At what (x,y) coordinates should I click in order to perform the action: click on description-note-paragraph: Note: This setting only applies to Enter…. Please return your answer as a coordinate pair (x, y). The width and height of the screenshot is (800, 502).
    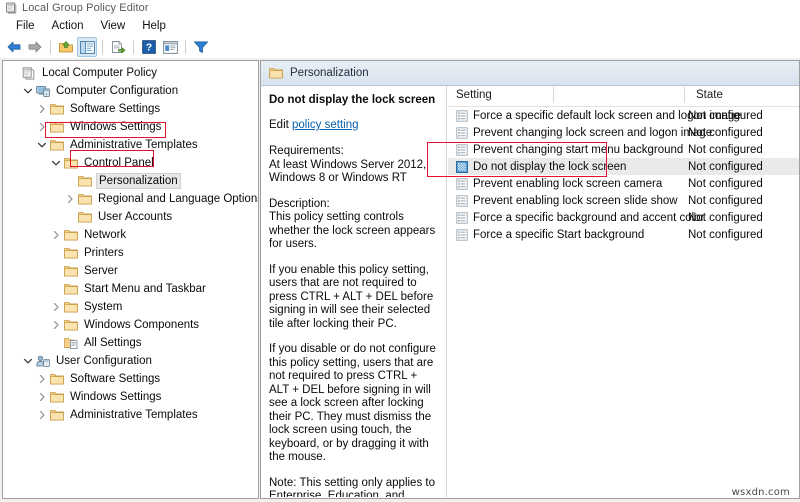
    Looking at the image, I should click on (352, 487).